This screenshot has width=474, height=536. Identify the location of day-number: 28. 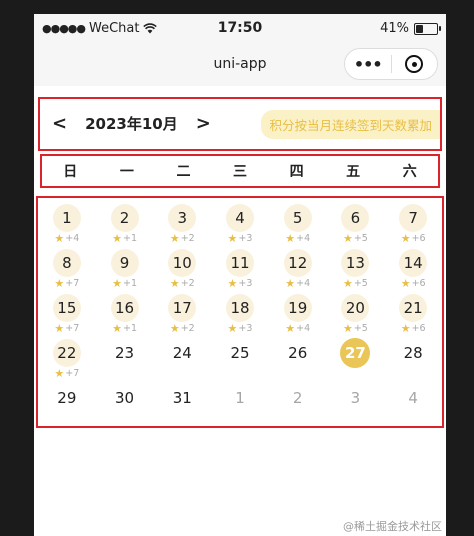
(413, 353).